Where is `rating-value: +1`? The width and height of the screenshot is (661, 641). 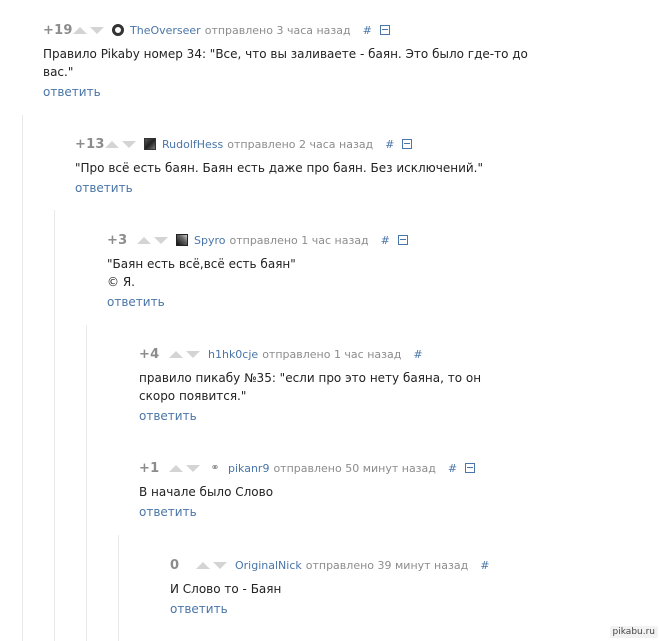 rating-value: +1 is located at coordinates (149, 468).